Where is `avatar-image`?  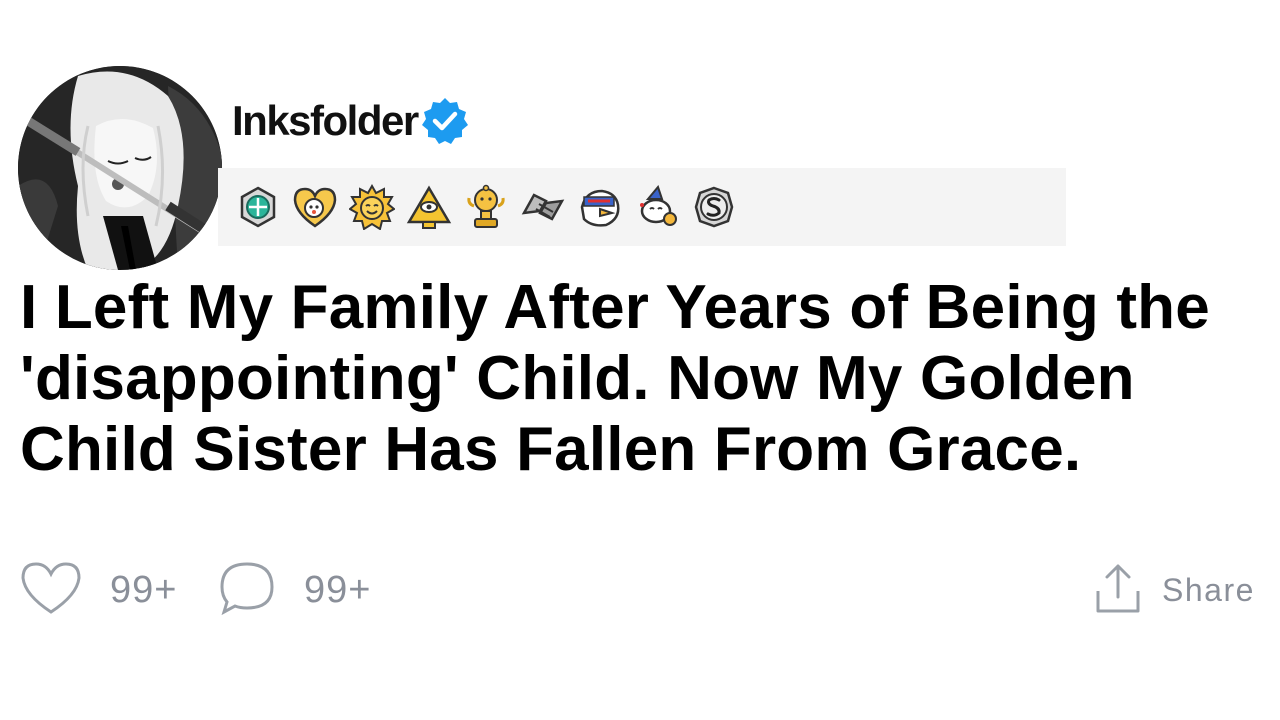 avatar-image is located at coordinates (120, 168).